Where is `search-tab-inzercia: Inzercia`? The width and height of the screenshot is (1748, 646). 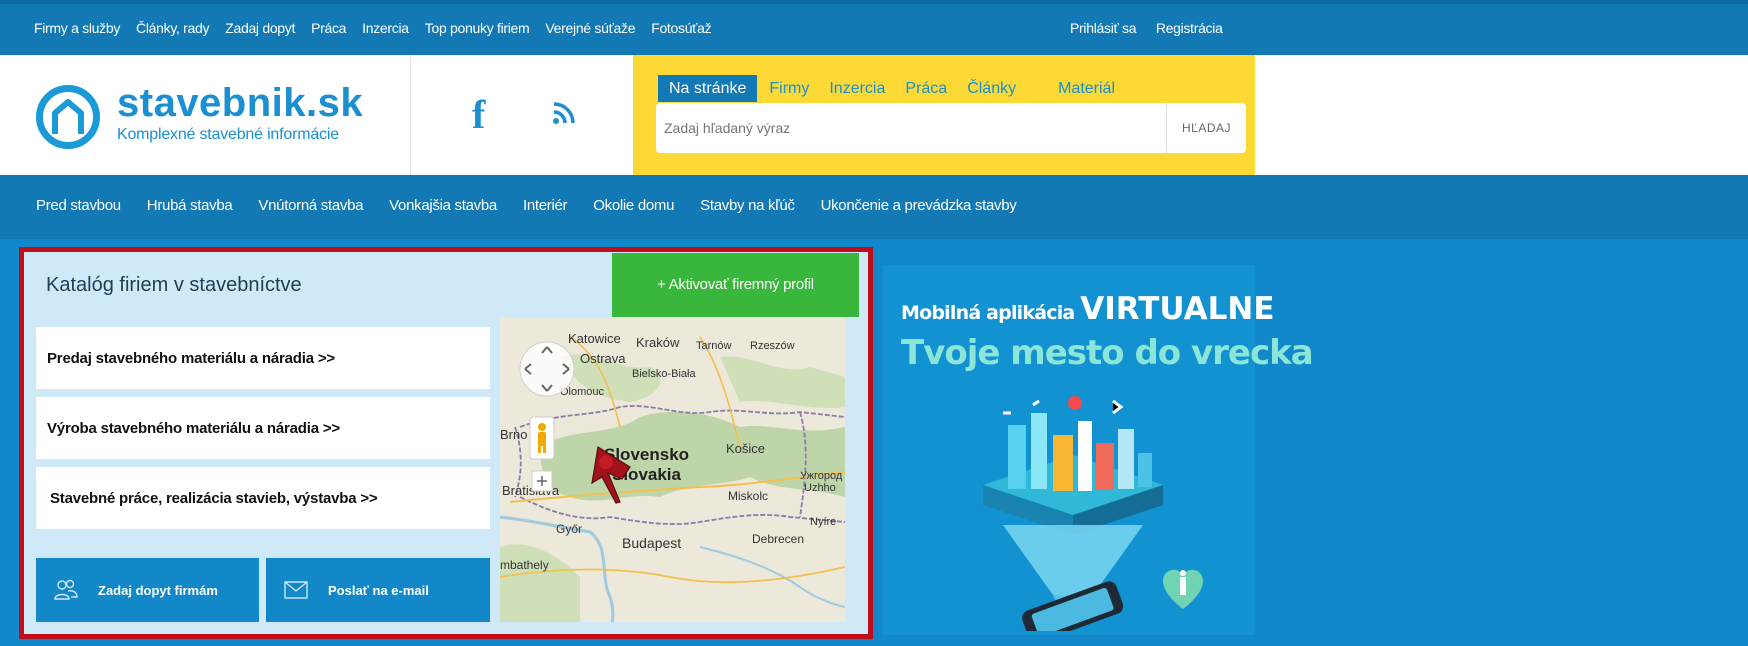 search-tab-inzercia: Inzercia is located at coordinates (857, 88).